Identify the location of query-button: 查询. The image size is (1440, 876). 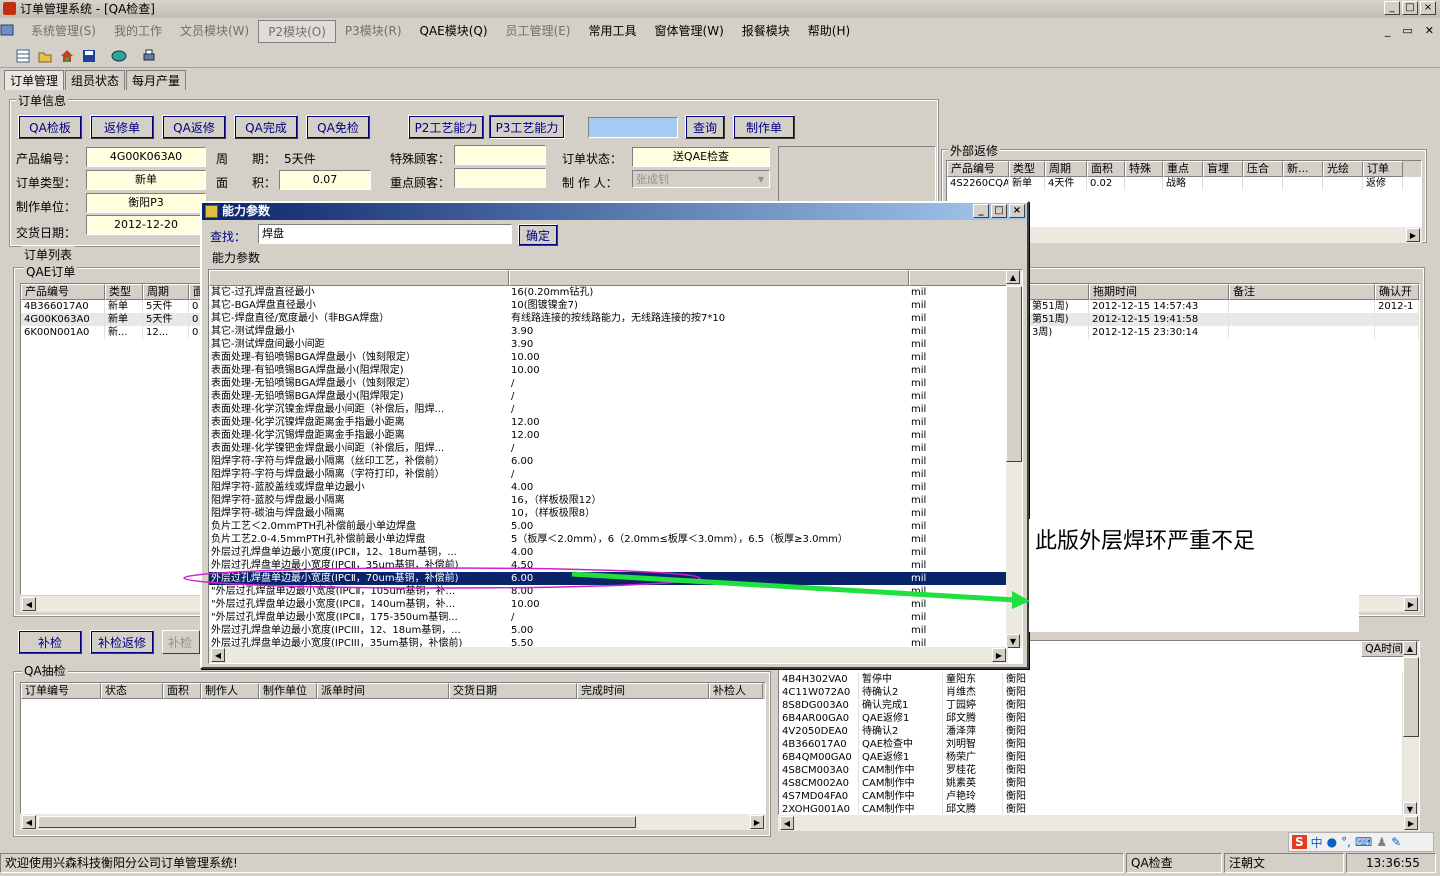
(705, 127).